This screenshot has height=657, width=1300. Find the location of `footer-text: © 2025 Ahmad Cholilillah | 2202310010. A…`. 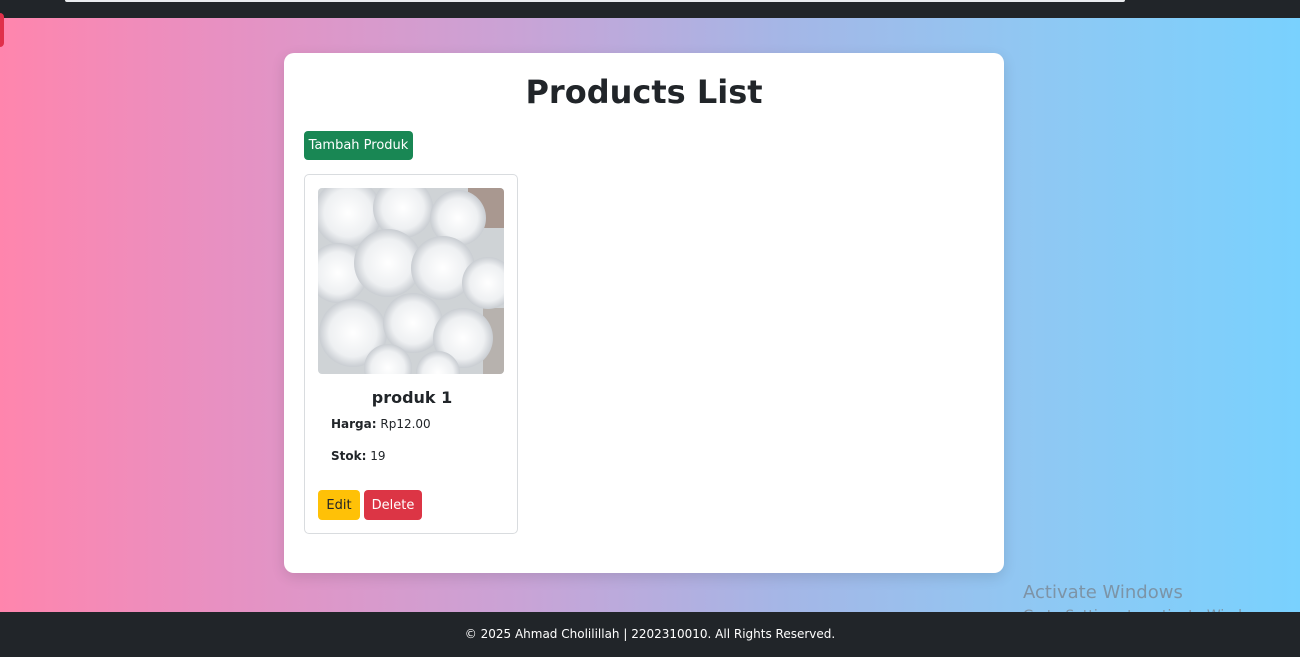

footer-text: © 2025 Ahmad Cholilillah | 2202310010. A… is located at coordinates (650, 634).